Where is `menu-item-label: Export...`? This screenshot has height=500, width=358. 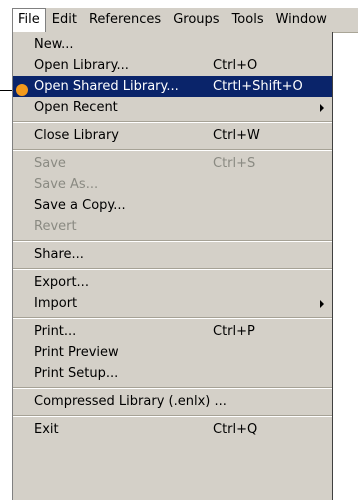
menu-item-label: Export... is located at coordinates (61, 282).